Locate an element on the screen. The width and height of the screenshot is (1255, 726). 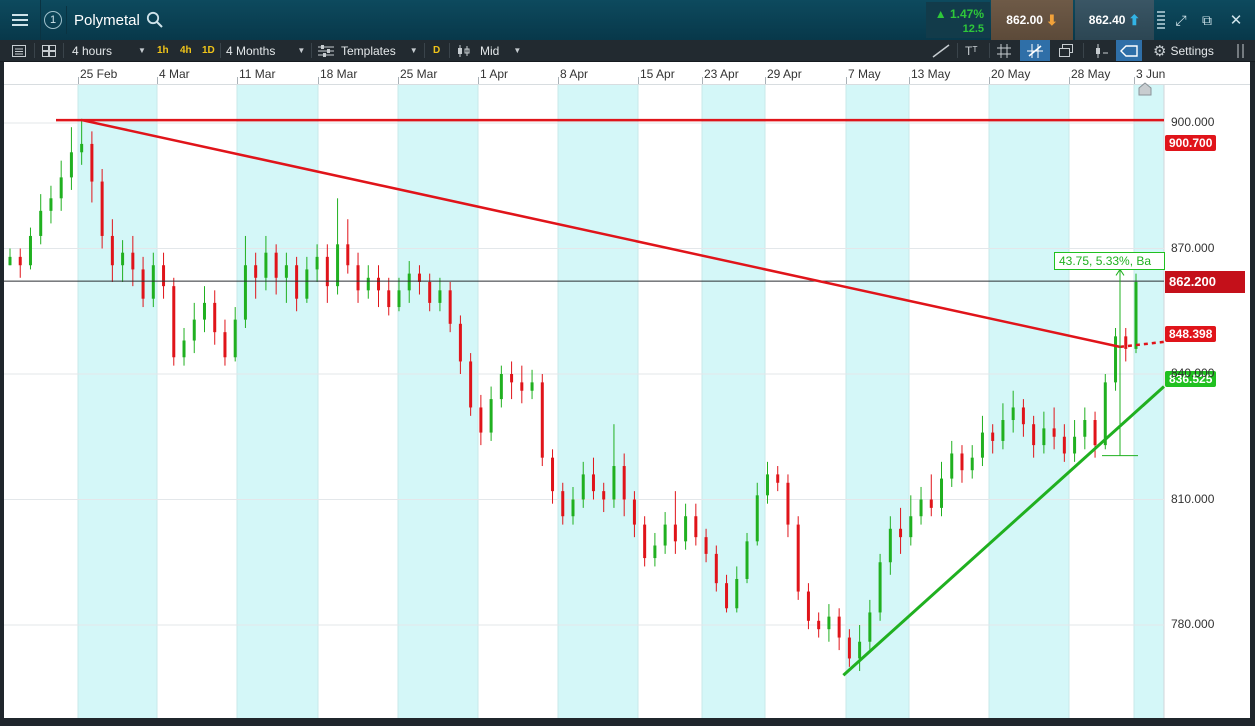
interval-dropdown: 4 hours ▼ is located at coordinates (109, 50).